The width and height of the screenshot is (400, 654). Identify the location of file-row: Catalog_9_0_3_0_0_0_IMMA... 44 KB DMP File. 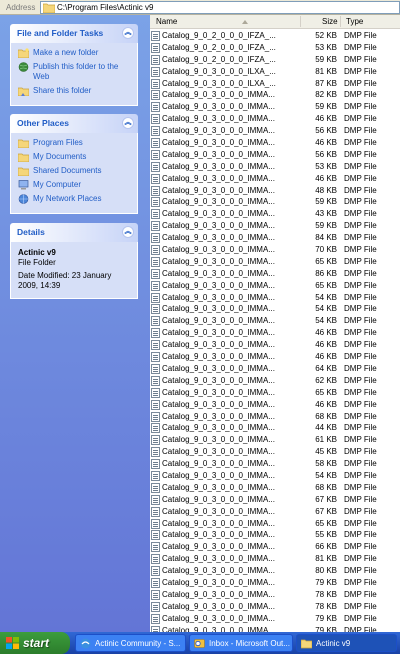
(275, 428).